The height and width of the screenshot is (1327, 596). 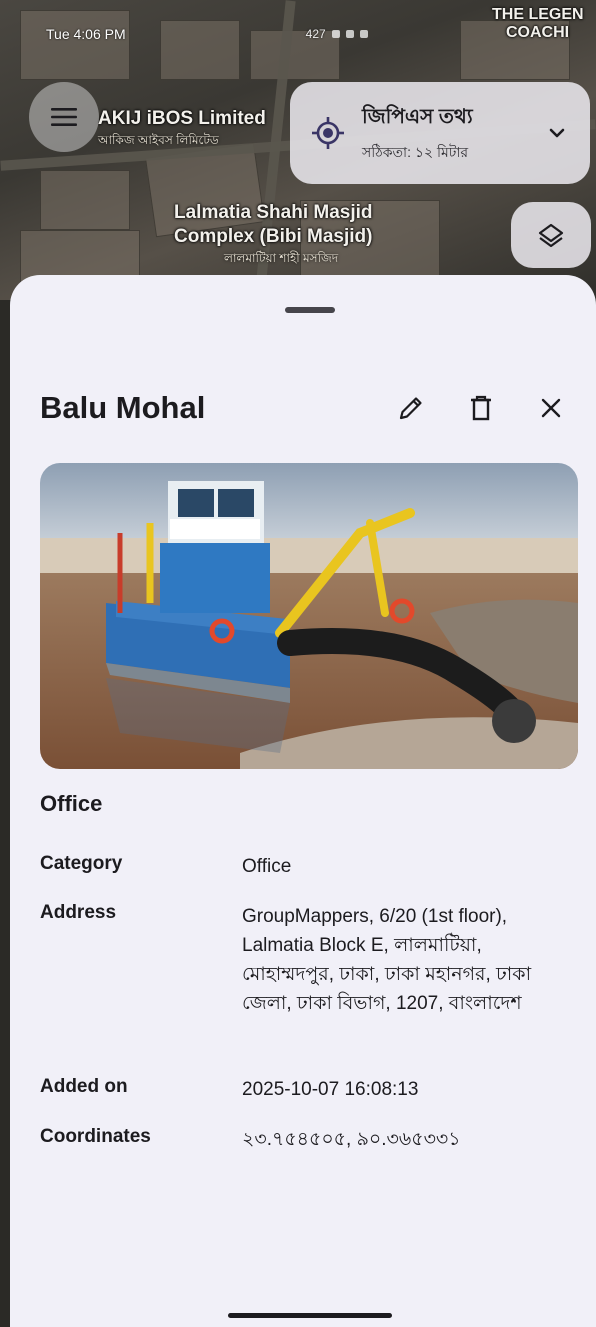 I want to click on status-notification-icon, so click(x=335, y=34).